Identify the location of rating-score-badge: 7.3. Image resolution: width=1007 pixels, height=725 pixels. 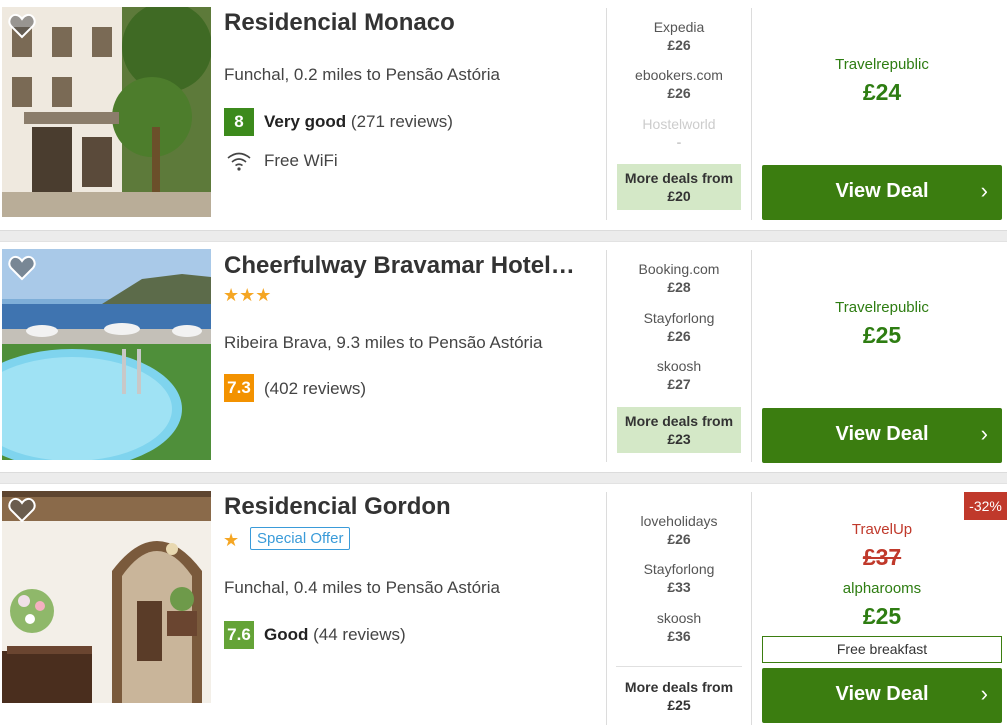
(239, 388).